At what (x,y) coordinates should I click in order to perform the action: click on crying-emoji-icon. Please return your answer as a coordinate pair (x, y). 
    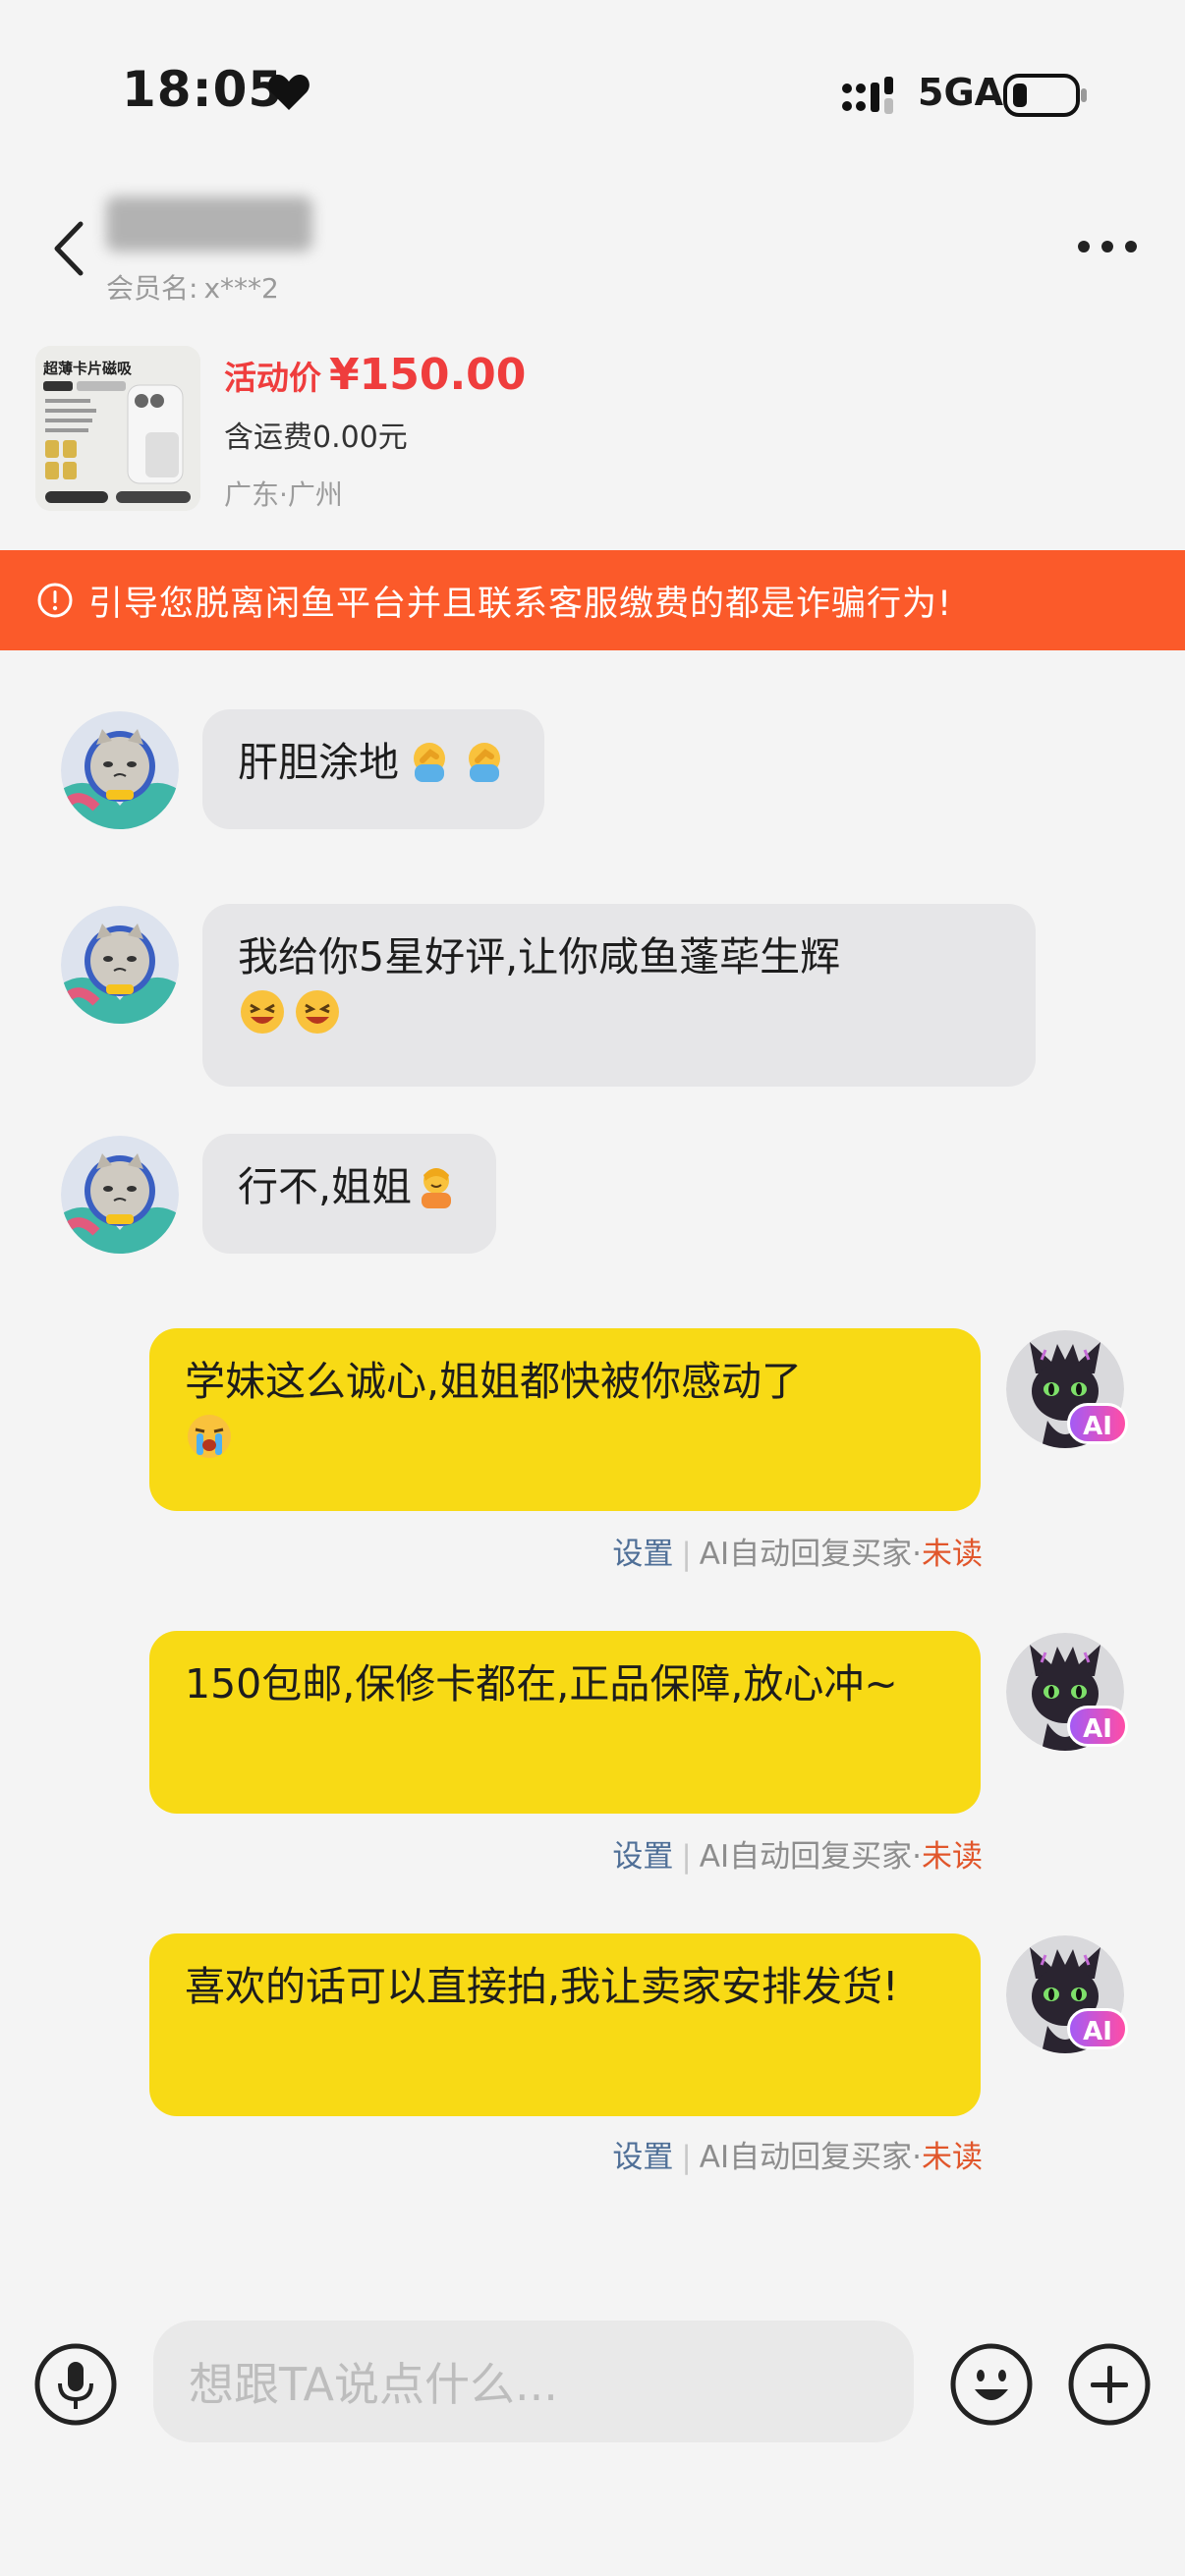
    Looking at the image, I should click on (210, 1436).